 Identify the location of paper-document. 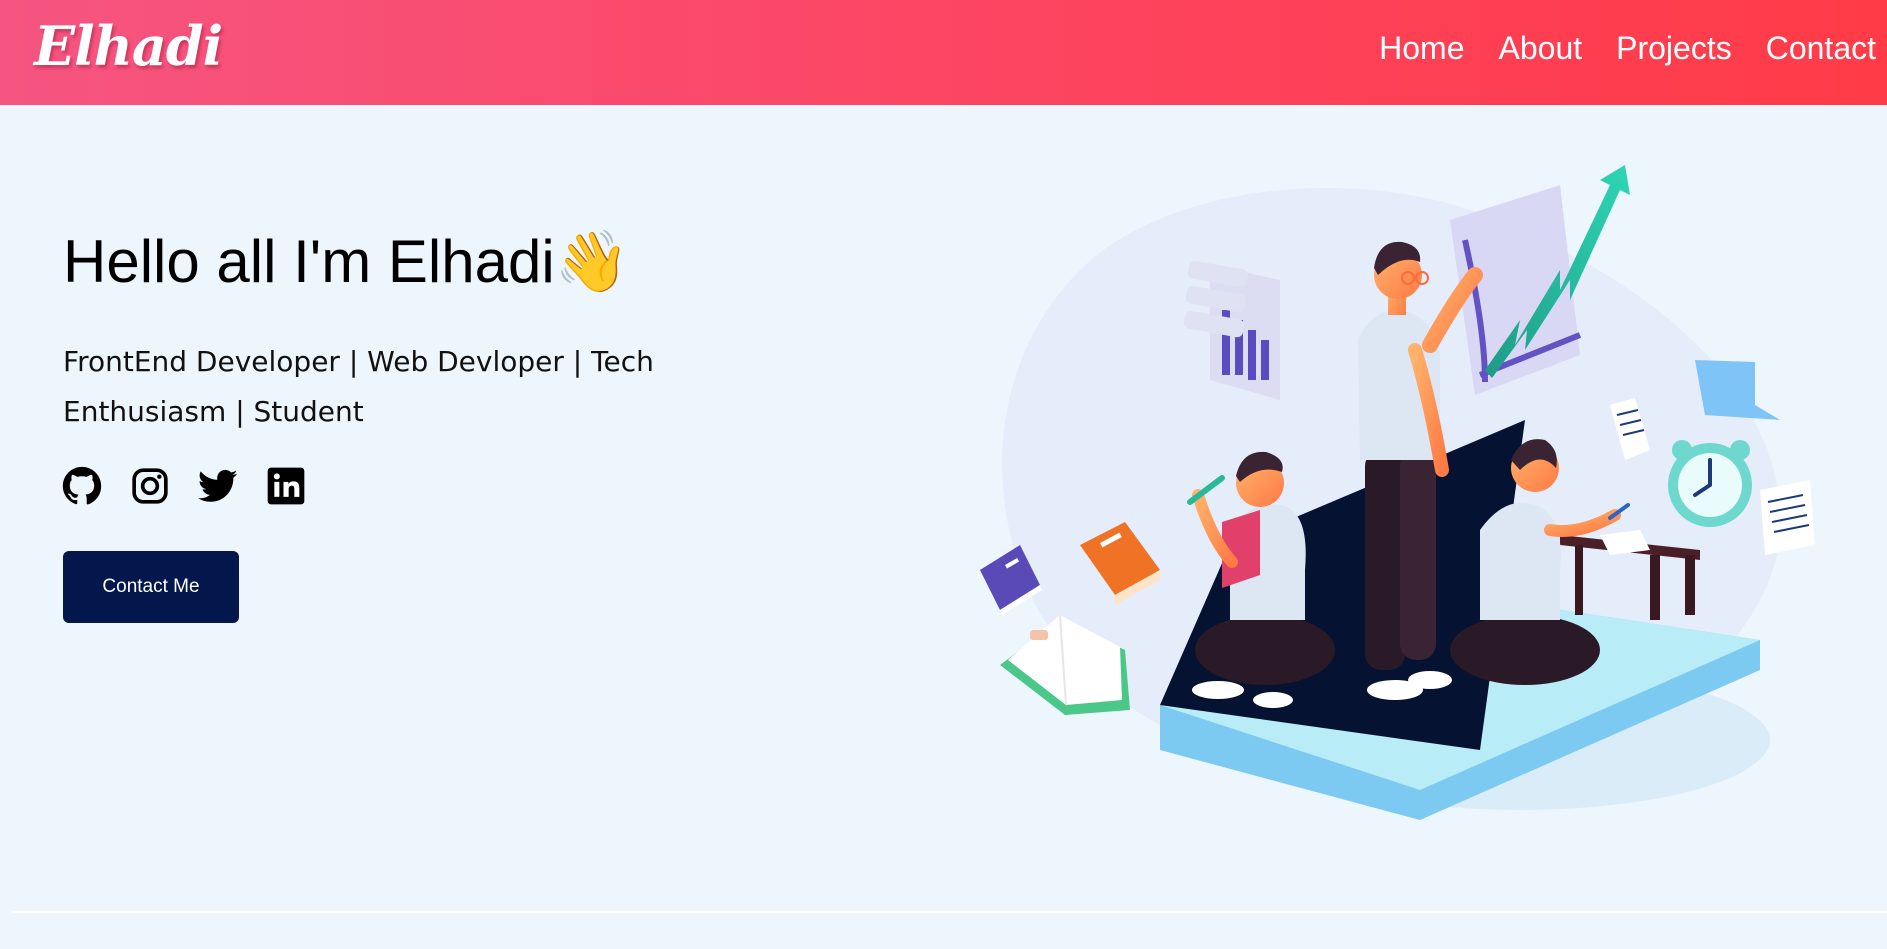
(1787, 517).